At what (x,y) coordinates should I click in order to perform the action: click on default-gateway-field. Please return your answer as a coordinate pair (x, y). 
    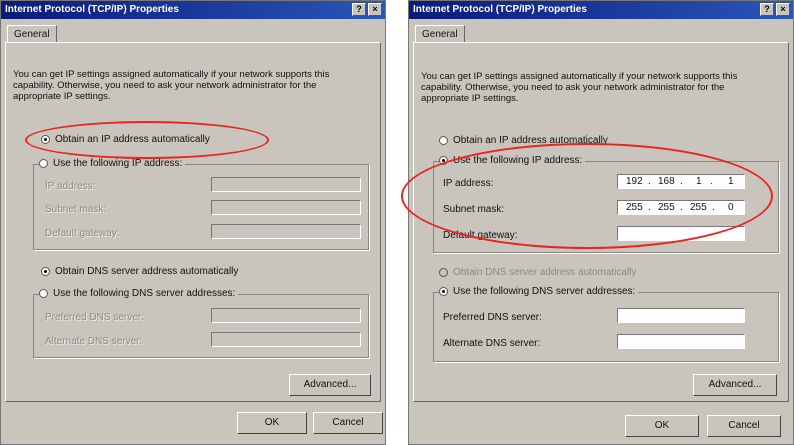
    Looking at the image, I should click on (286, 231).